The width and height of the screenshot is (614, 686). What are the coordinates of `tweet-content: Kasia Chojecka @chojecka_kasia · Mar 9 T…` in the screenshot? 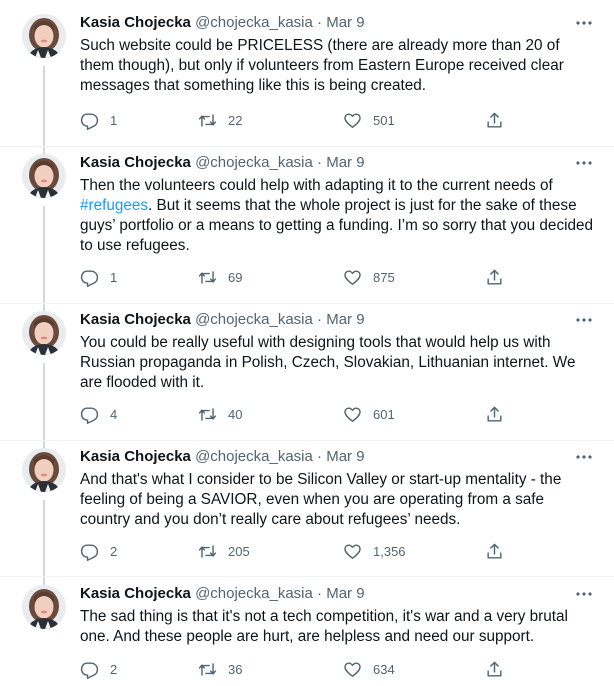 It's located at (337, 632).